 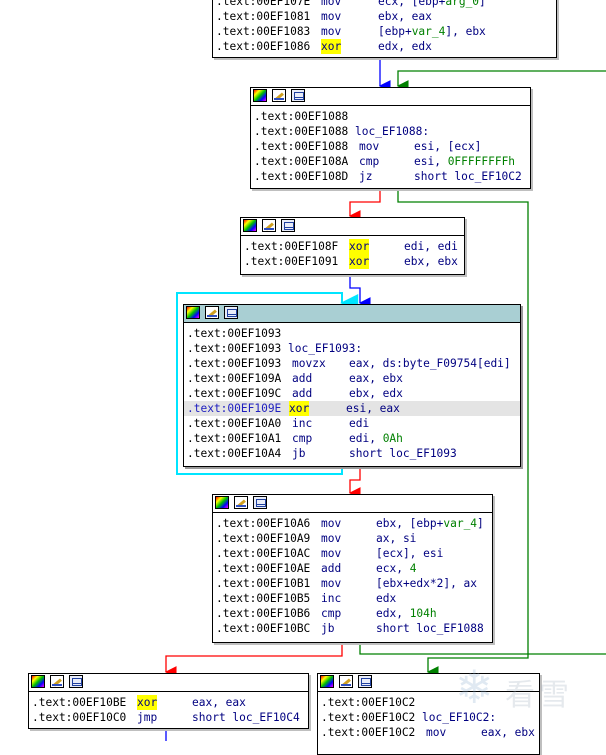 I want to click on operands: esi, [ecx], so click(x=447, y=146).